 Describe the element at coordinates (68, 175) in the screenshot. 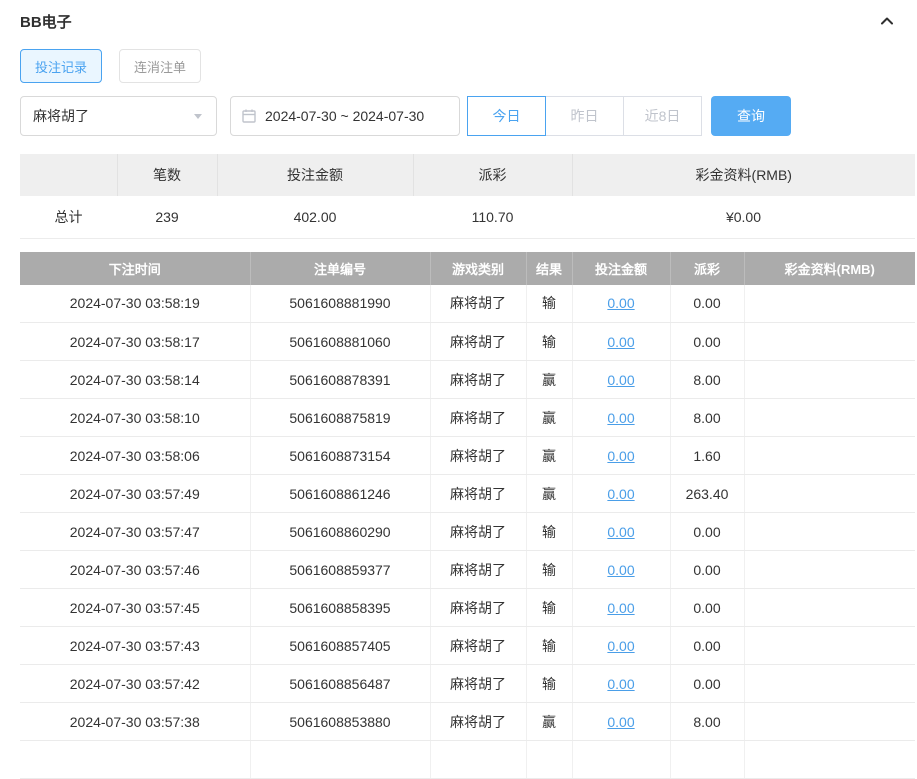

I see `summary-header-blank` at that location.